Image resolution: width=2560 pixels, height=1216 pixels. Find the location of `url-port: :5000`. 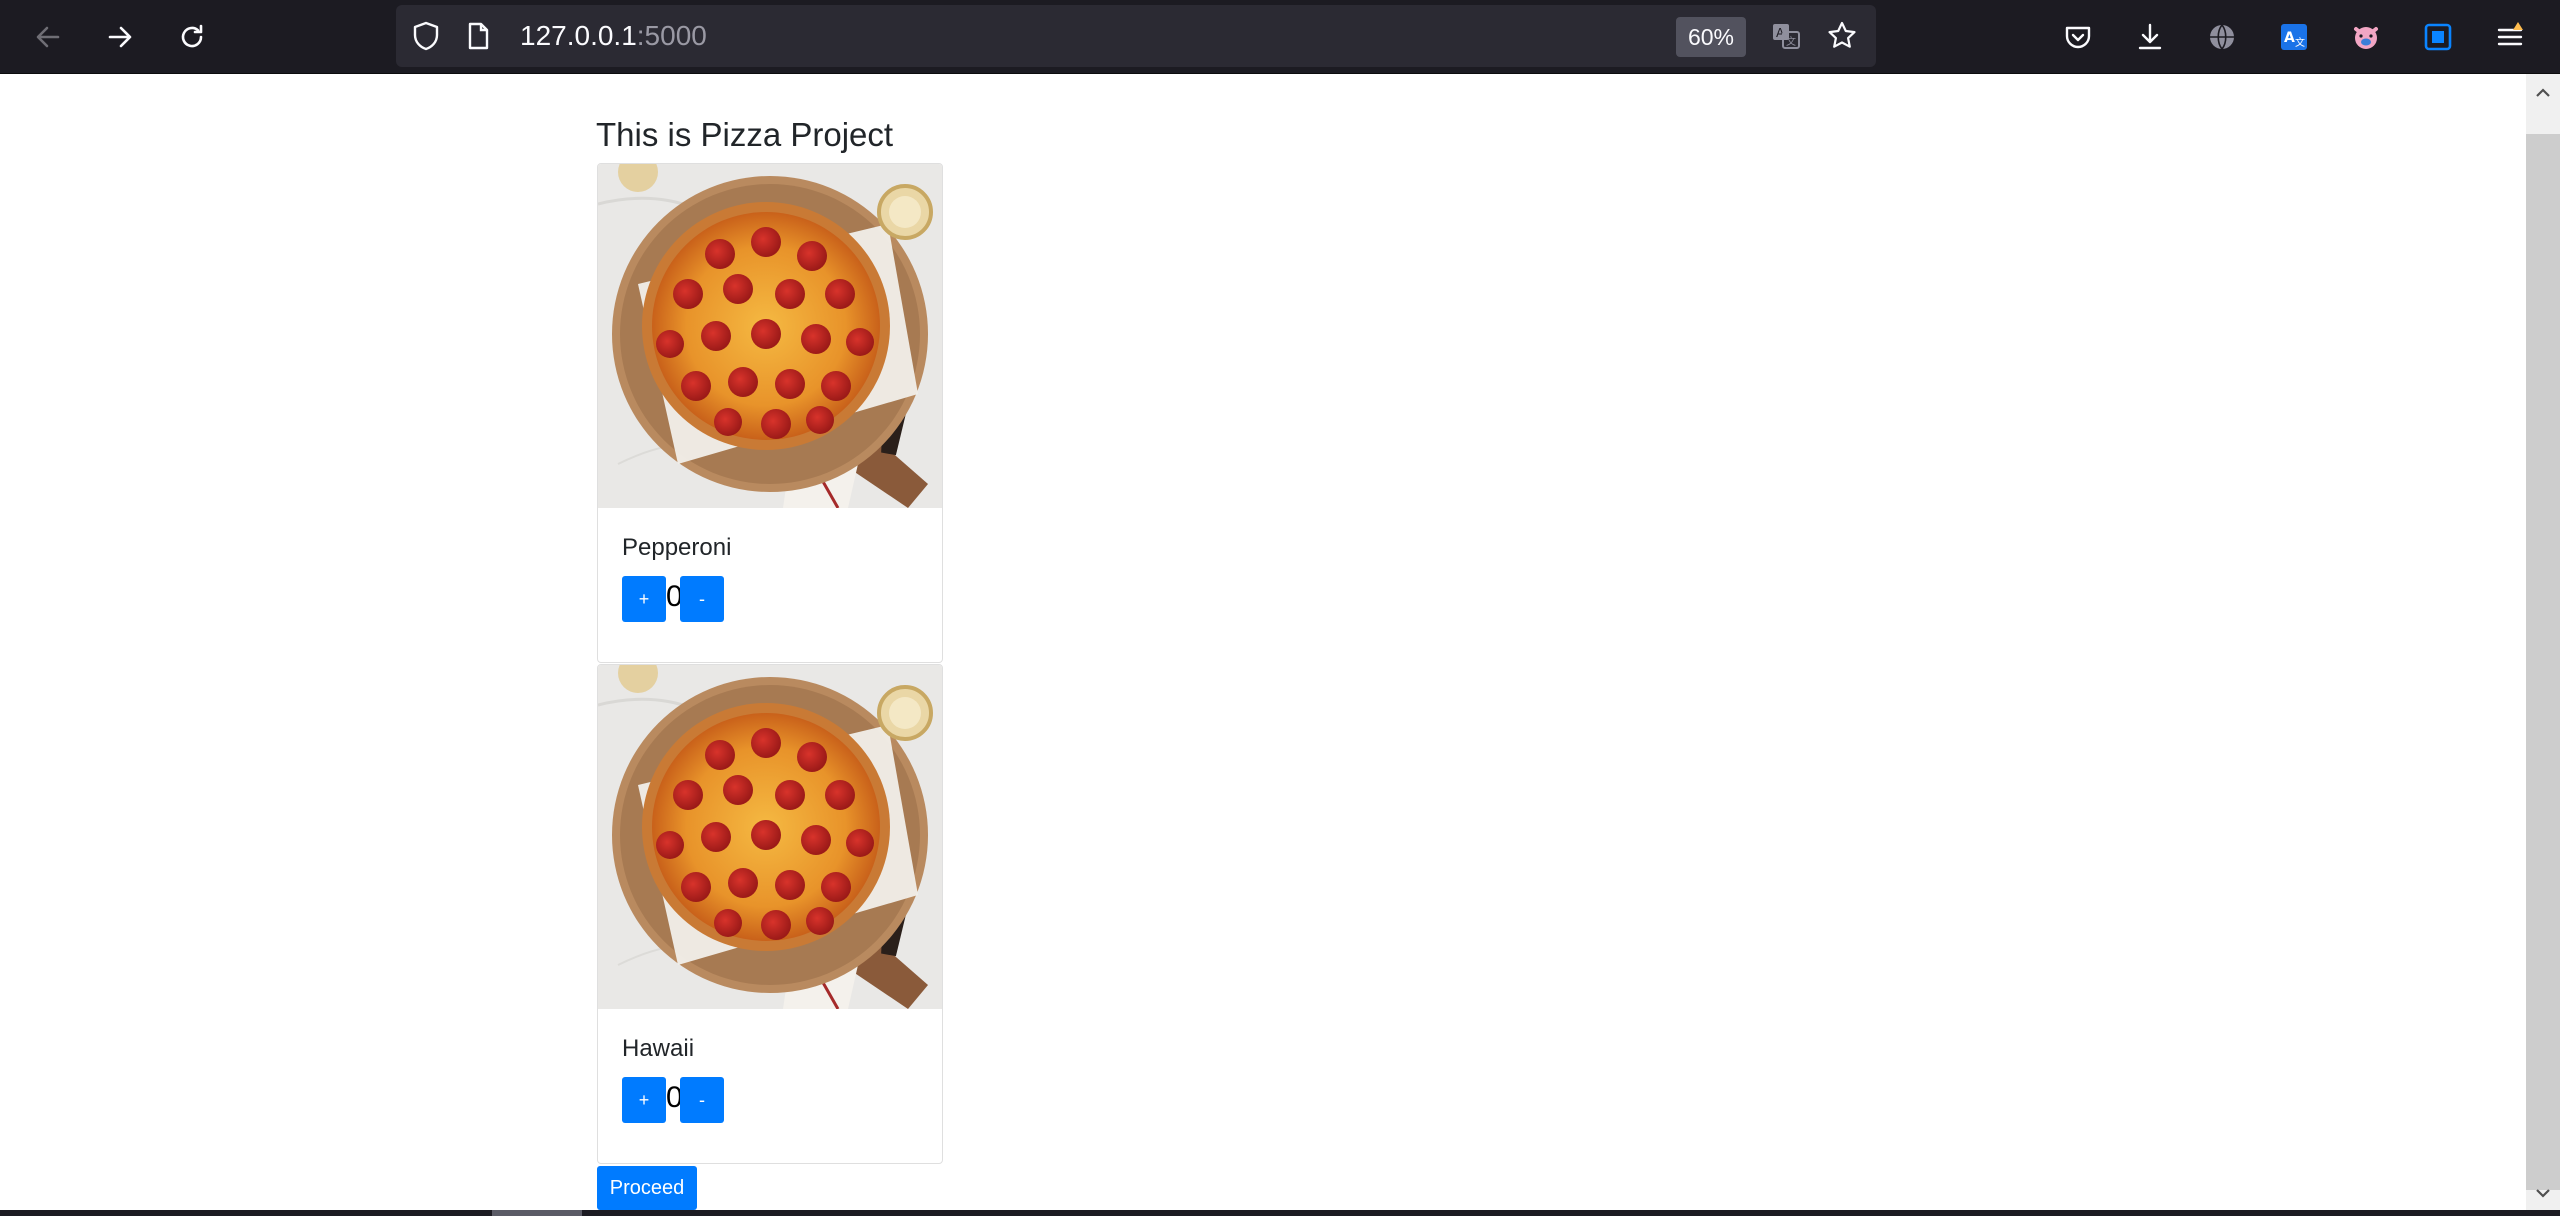

url-port: :5000 is located at coordinates (671, 35).